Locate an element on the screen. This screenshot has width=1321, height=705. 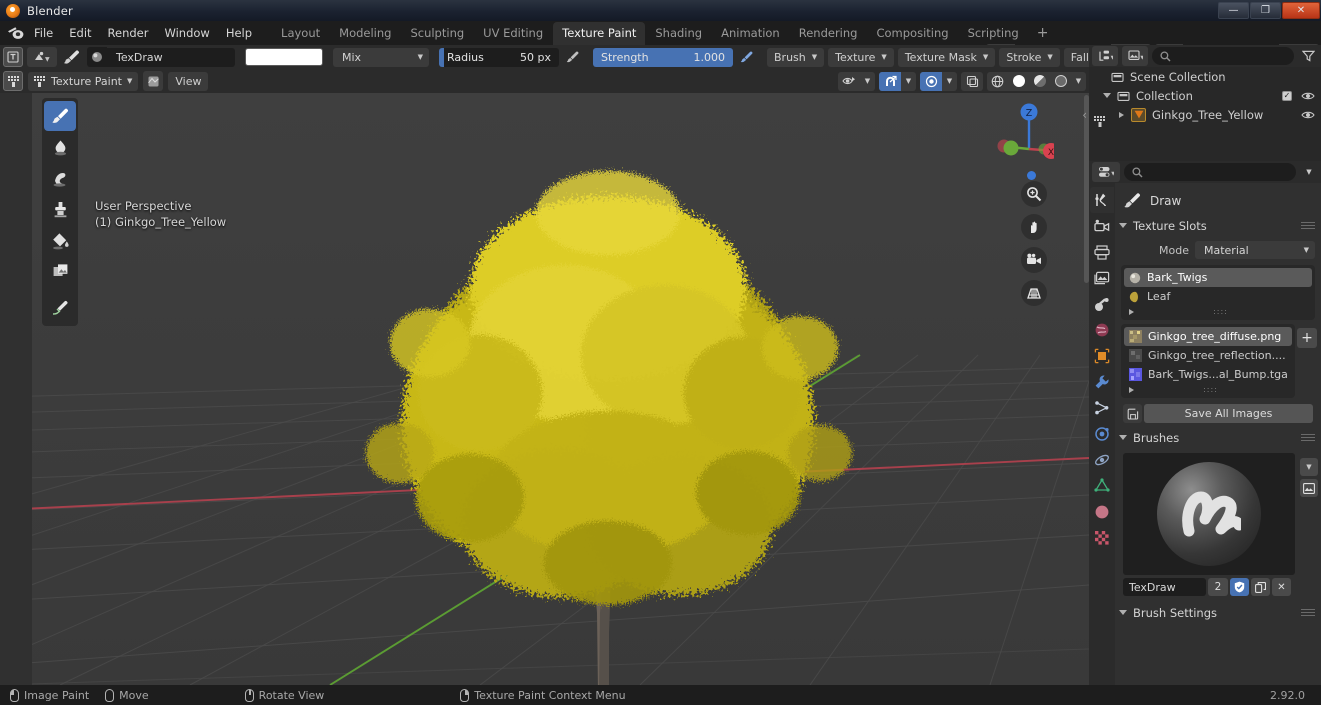
eye-icon is located at coordinates (1308, 115).